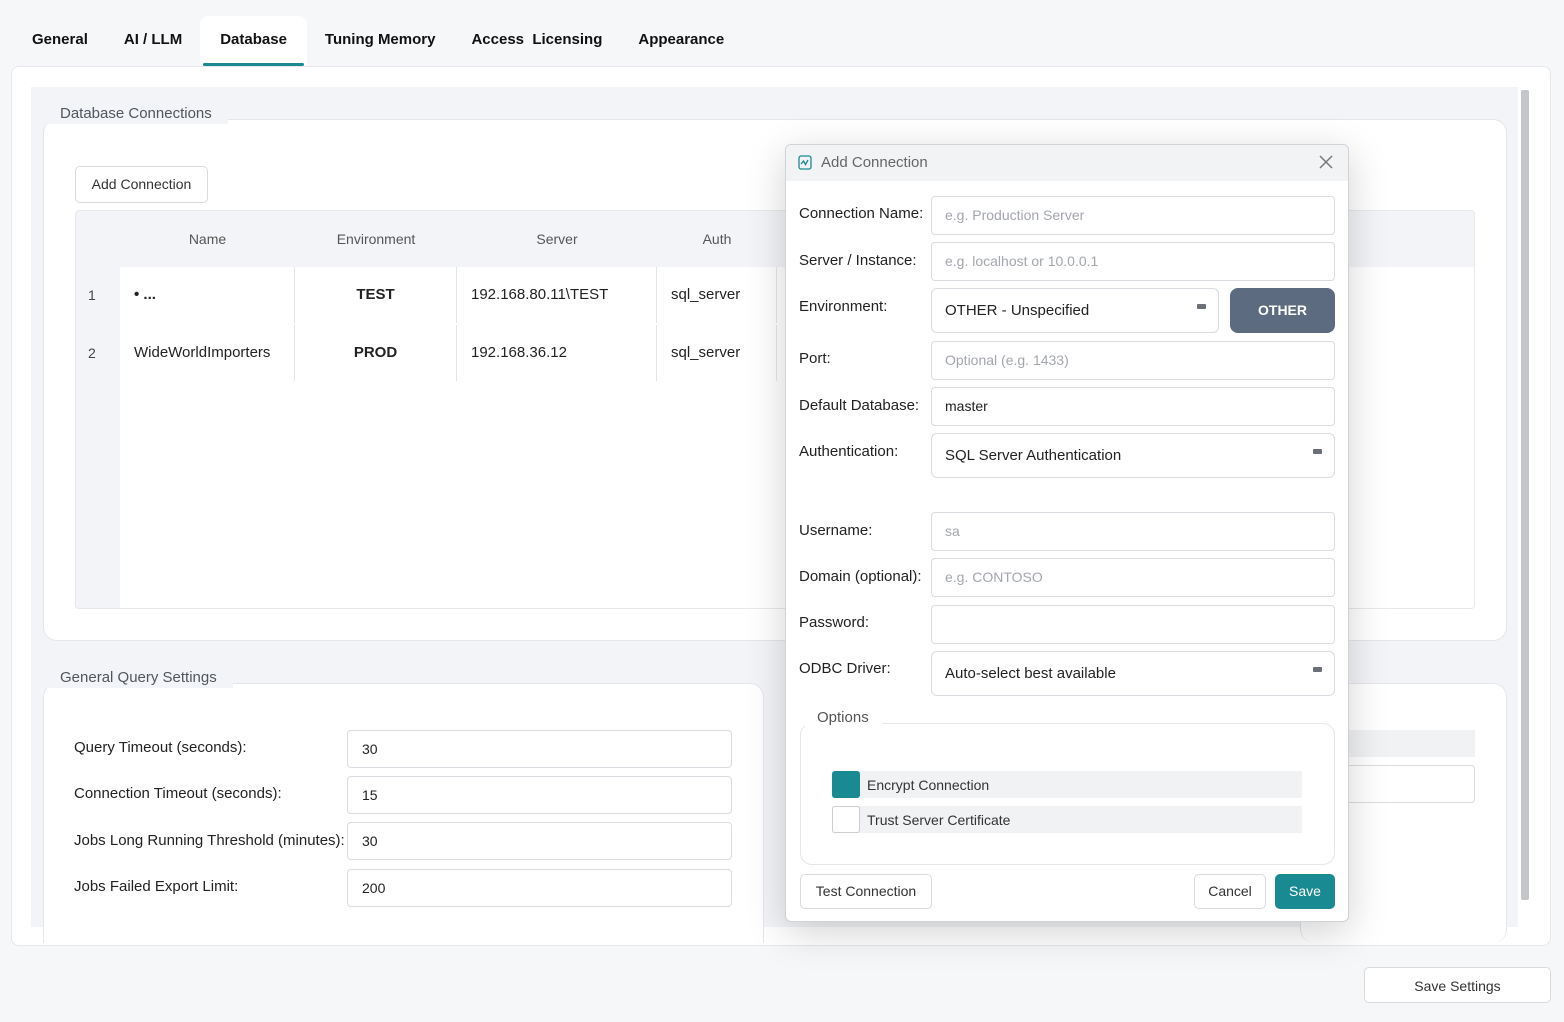  Describe the element at coordinates (557, 295) in the screenshot. I see `cell-server: 192.168.80.11\TEST` at that location.